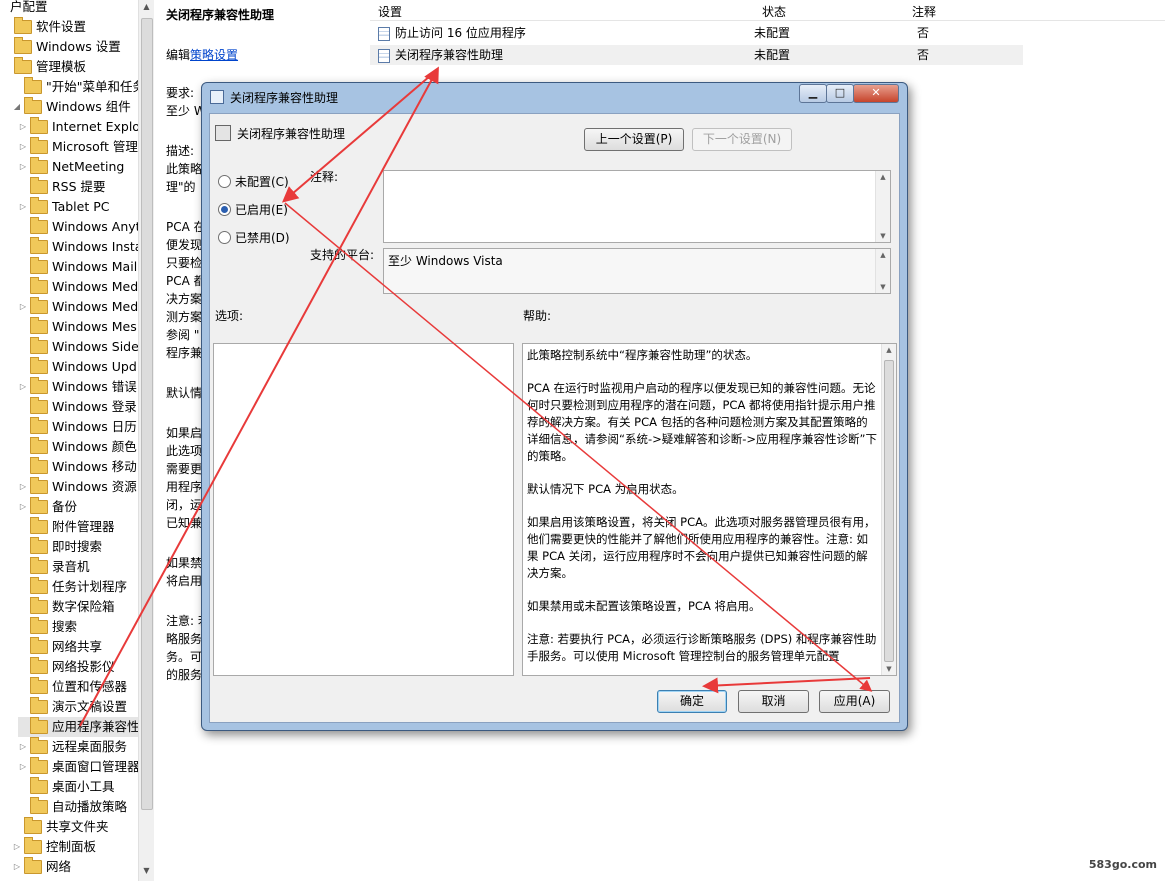 The image size is (1165, 881). What do you see at coordinates (742, 139) in the screenshot?
I see `next-setting-button: 下一个设置(N)` at bounding box center [742, 139].